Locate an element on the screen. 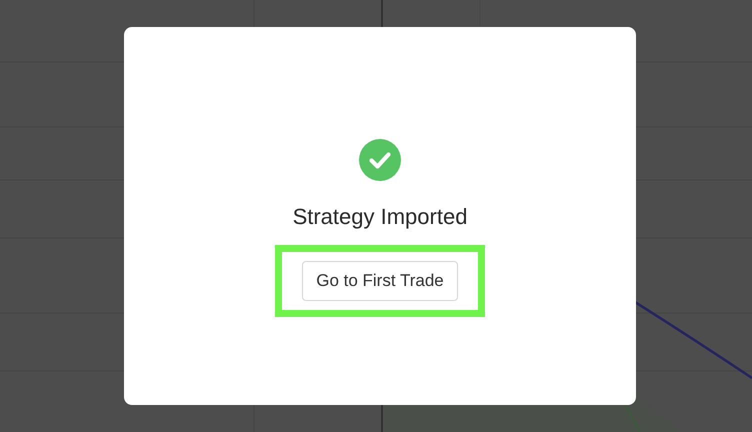 This screenshot has width=752, height=432. go-to-trade-button: Go to First Trade is located at coordinates (380, 281).